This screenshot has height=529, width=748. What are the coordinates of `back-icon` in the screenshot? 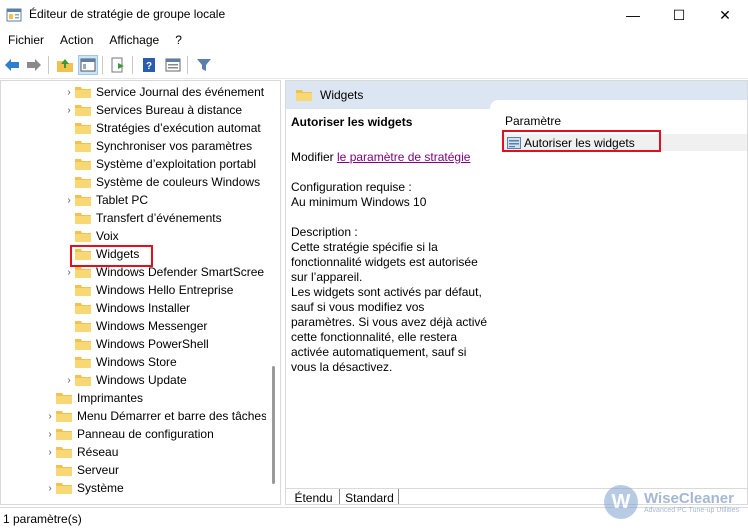 It's located at (12, 65).